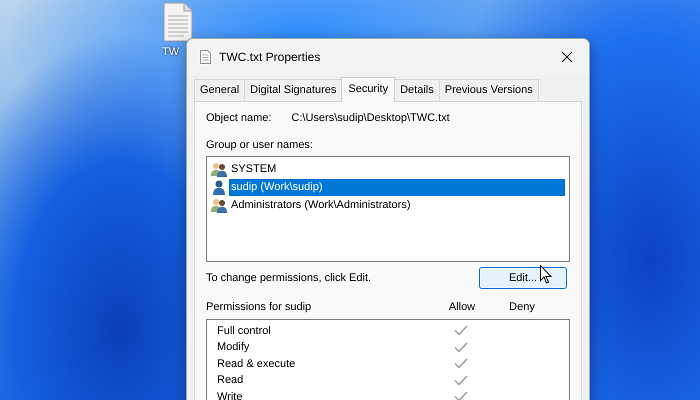  Describe the element at coordinates (397, 187) in the screenshot. I see `user-list-item: sudip (Work\sudip)` at that location.